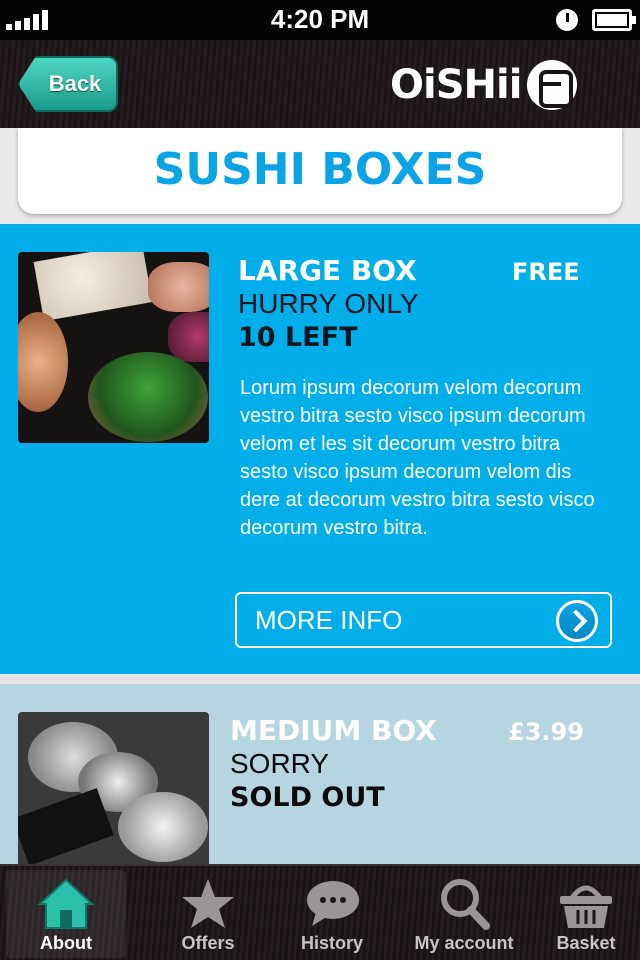  I want to click on product-price: £3.99, so click(546, 732).